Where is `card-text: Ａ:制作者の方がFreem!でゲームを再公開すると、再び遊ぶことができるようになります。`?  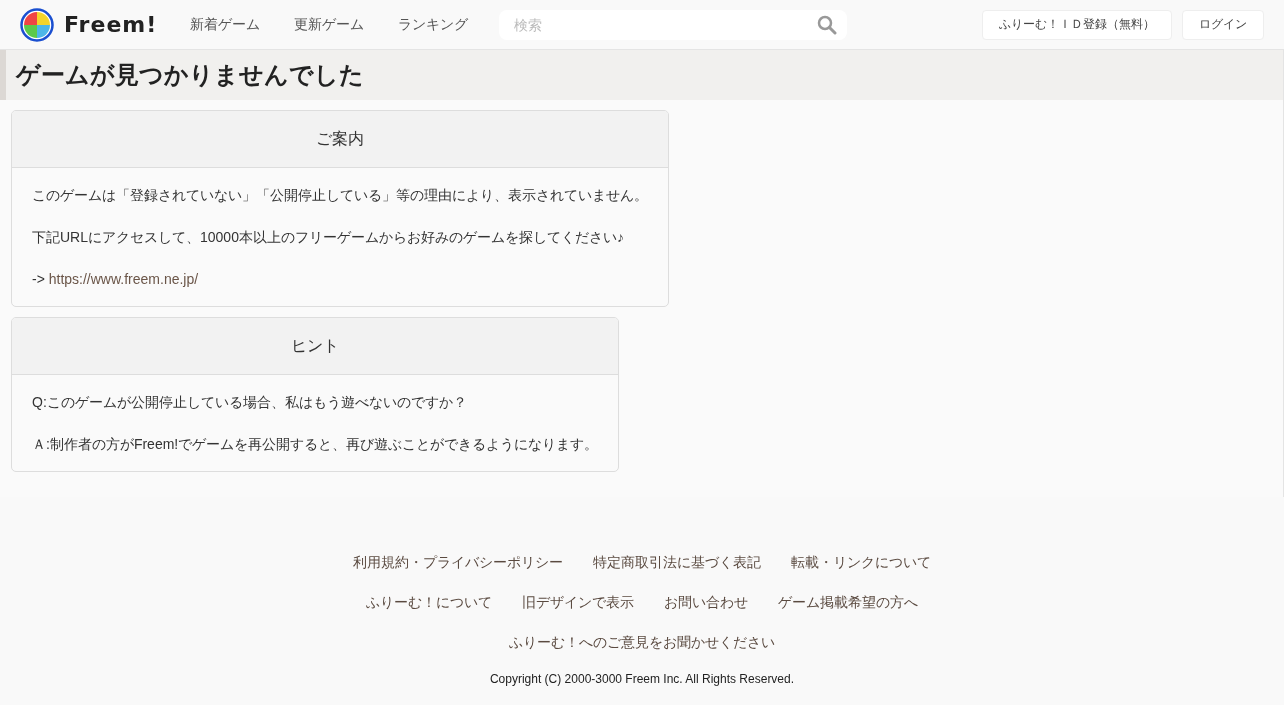 card-text: Ａ:制作者の方がFreem!でゲームを再公開すると、再び遊ぶことができるようになります。 is located at coordinates (315, 444).